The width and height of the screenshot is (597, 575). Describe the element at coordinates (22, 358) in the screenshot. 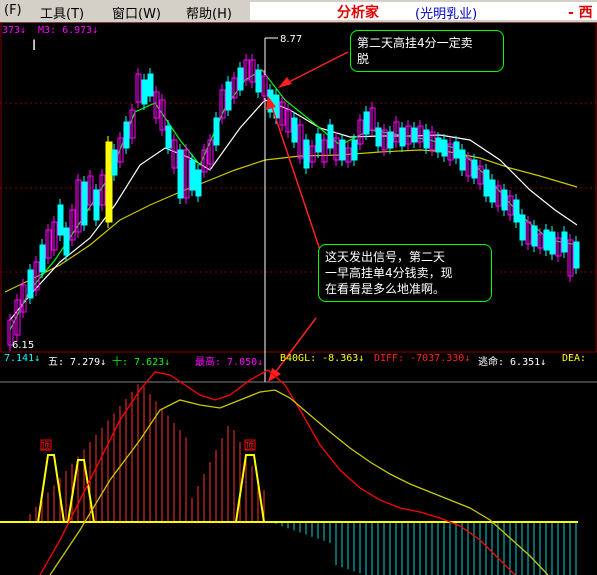

I see `ind-value-1: 7.141↓` at that location.